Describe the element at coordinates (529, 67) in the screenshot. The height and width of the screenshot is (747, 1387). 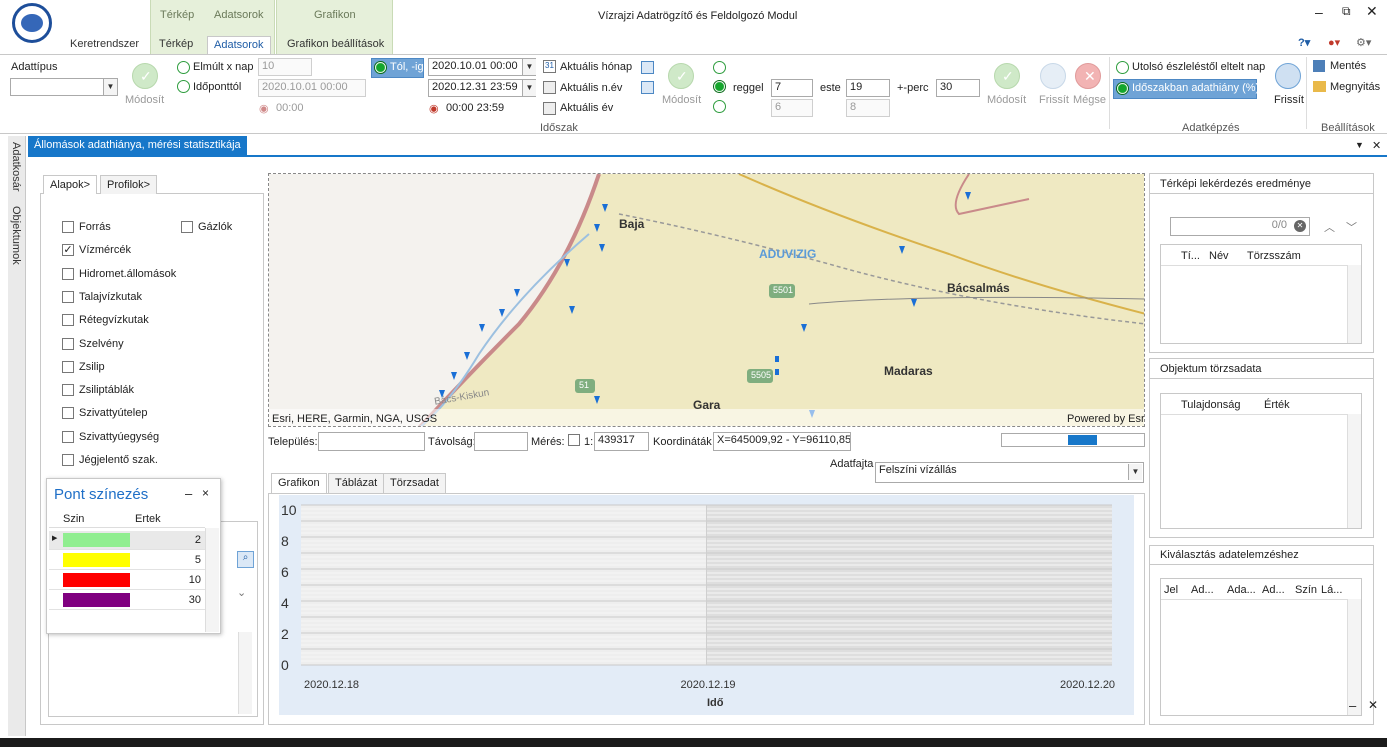
I see `from-date-dropdown: ▼` at that location.